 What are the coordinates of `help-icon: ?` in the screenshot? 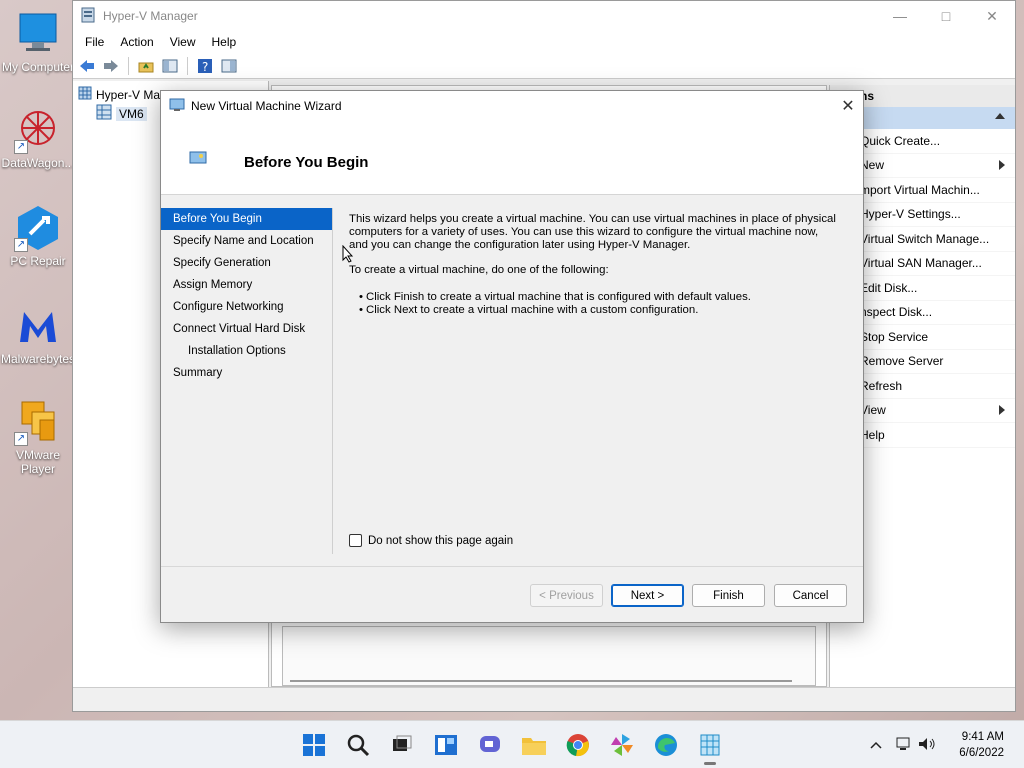 It's located at (205, 66).